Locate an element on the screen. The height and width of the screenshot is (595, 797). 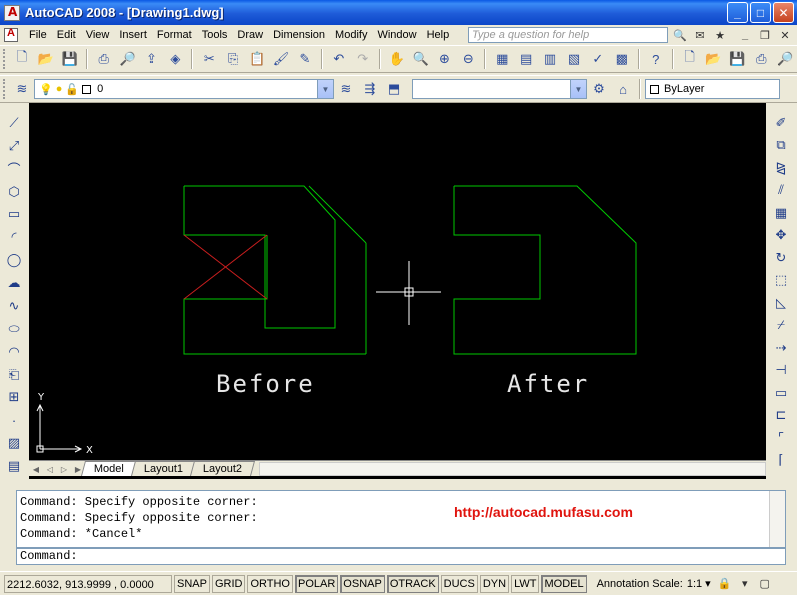
tab-layout2: Layout2 is located at coordinates (223, 468).